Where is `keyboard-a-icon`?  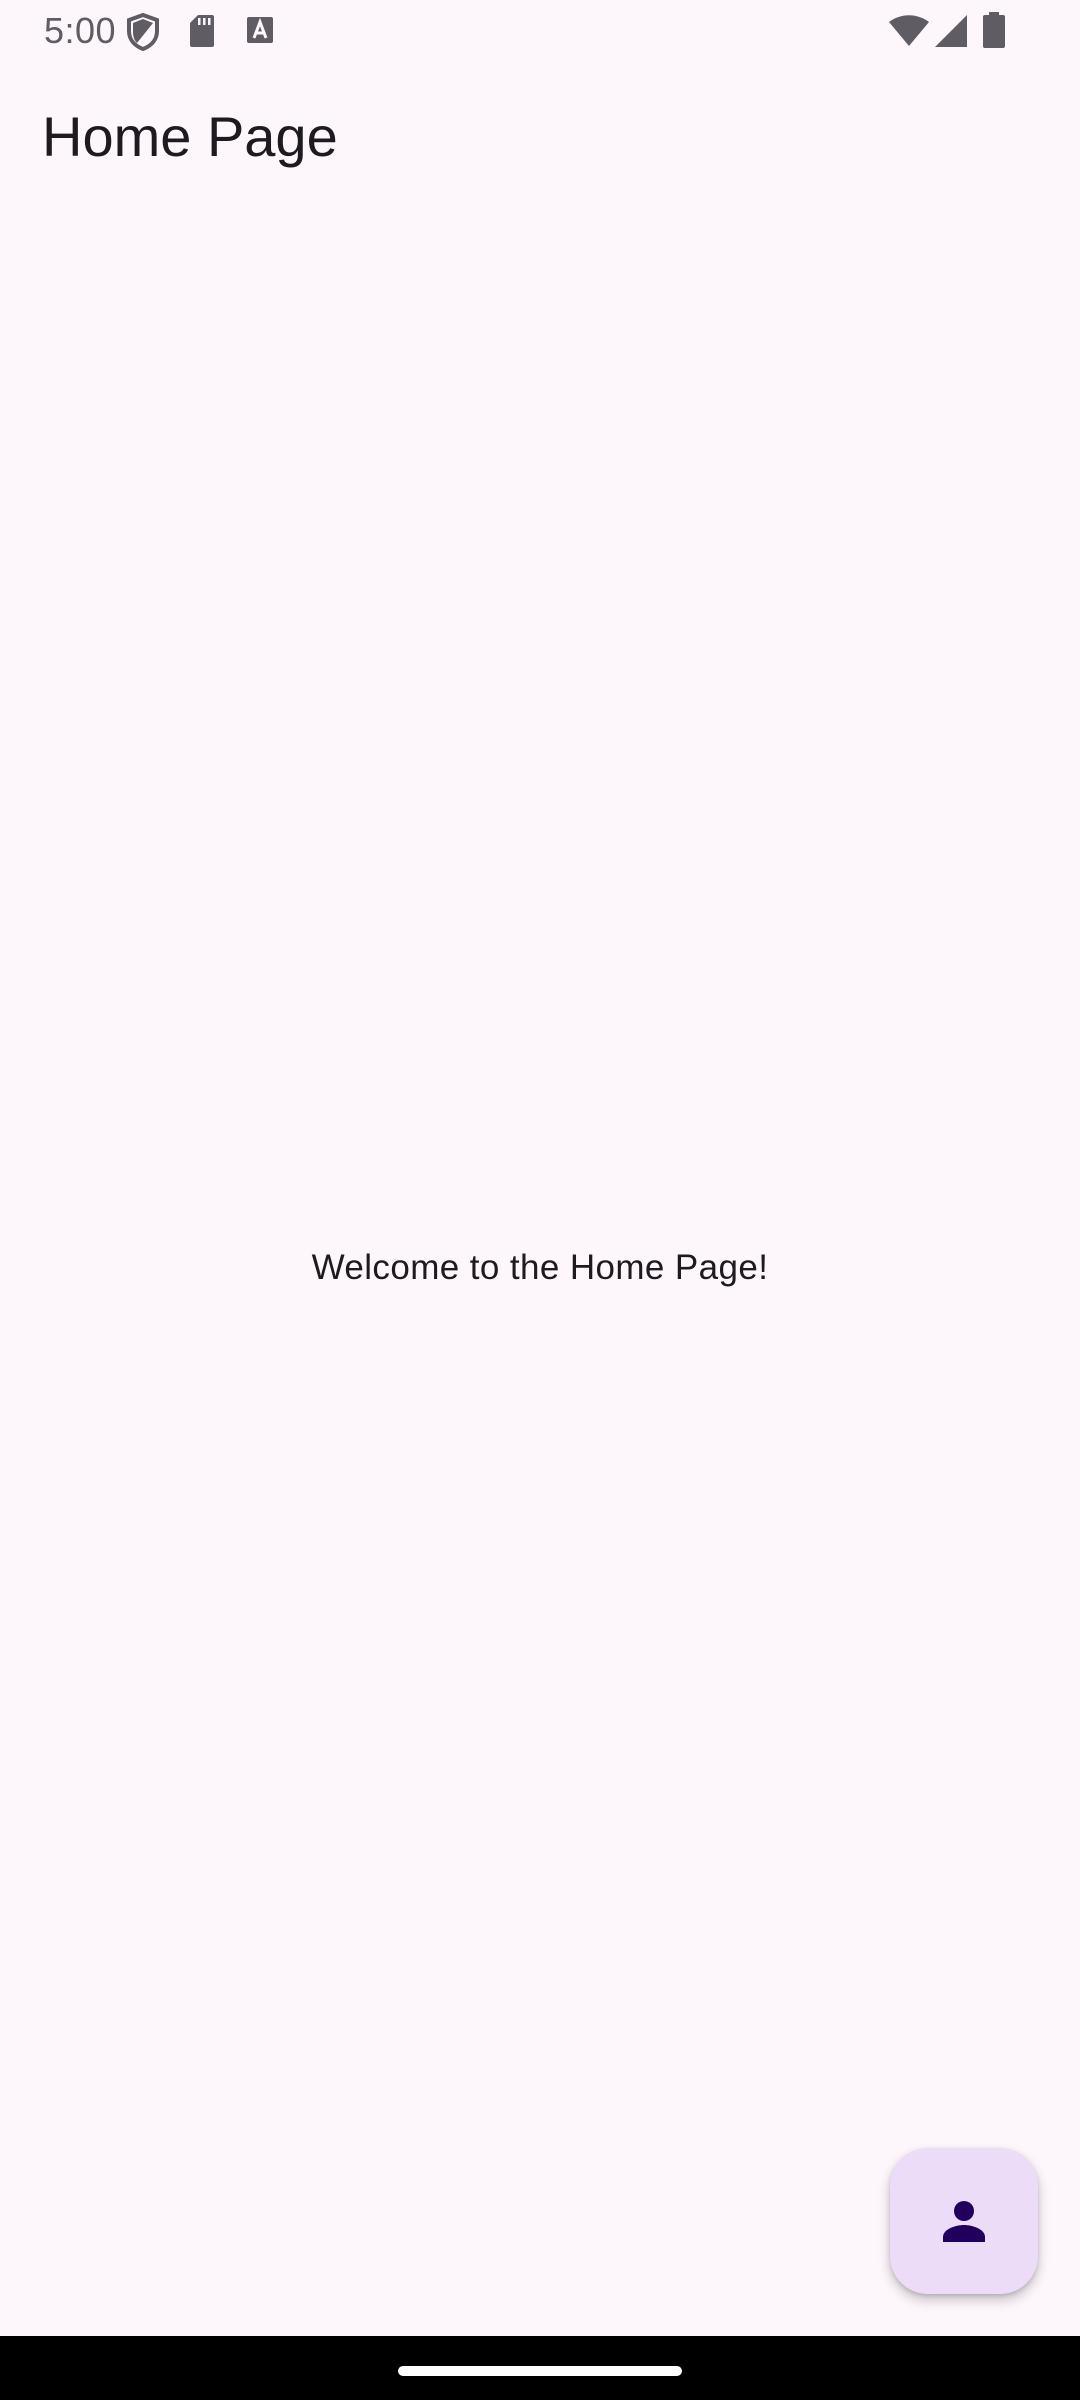
keyboard-a-icon is located at coordinates (260, 30).